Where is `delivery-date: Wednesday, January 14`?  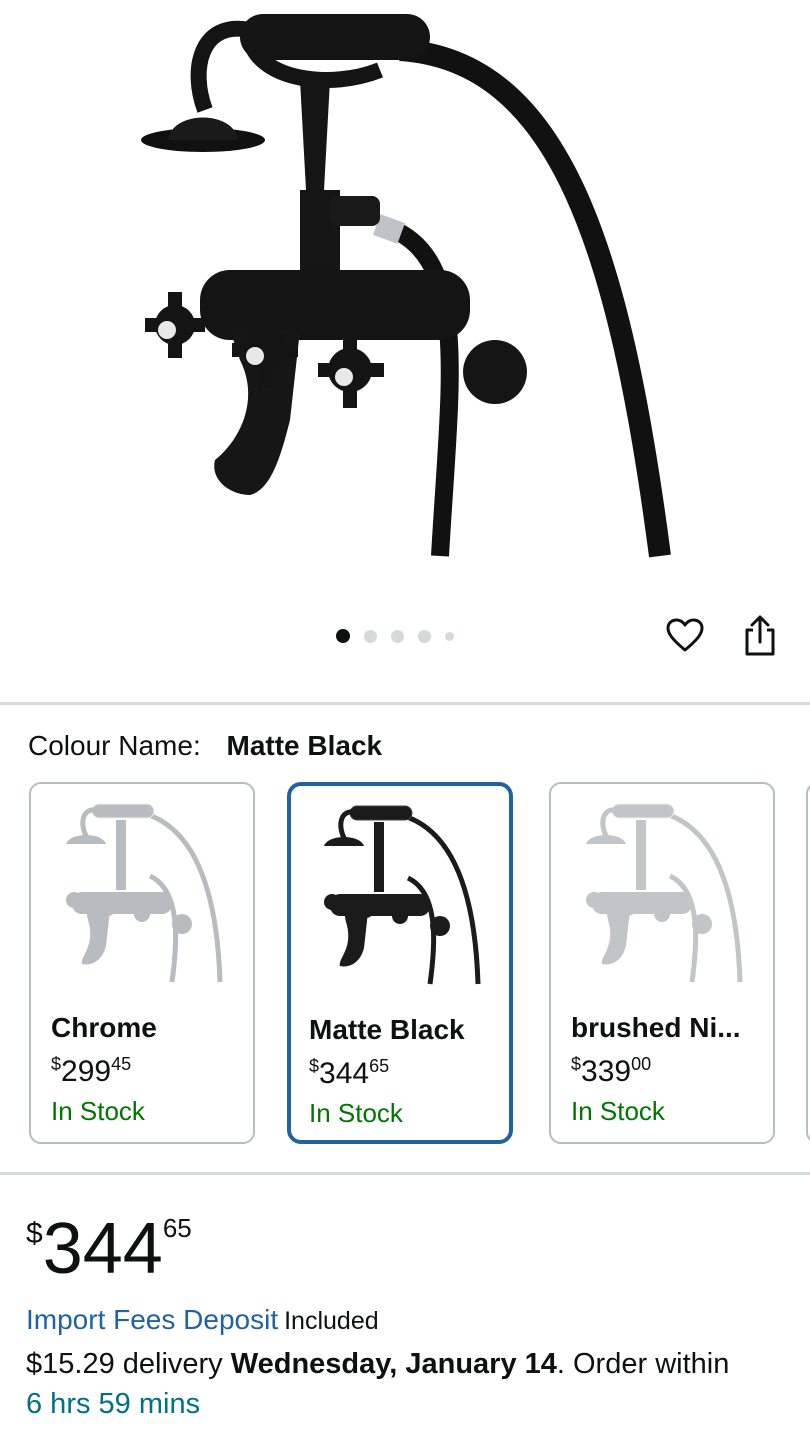 delivery-date: Wednesday, January 14 is located at coordinates (393, 1364).